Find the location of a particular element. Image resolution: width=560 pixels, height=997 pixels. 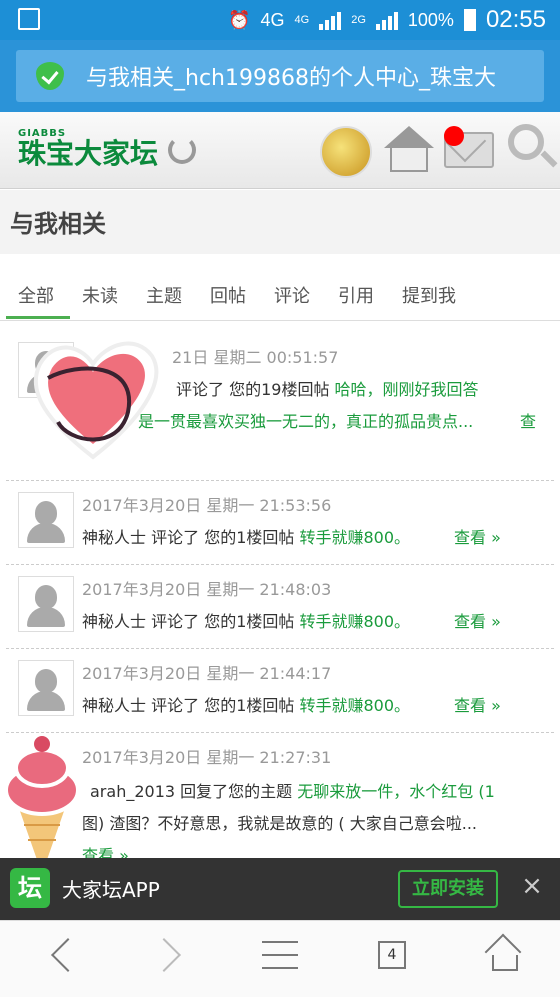

tab-unread: 未读 is located at coordinates (100, 295).